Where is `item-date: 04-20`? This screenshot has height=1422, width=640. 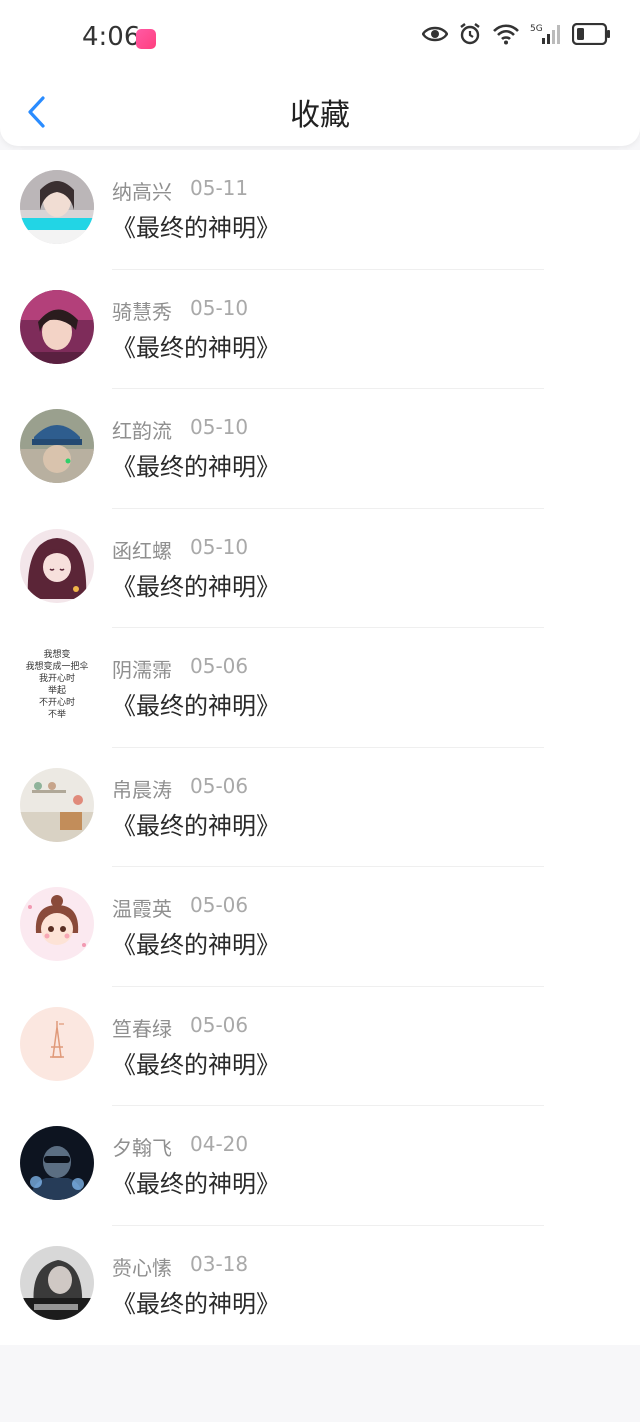 item-date: 04-20 is located at coordinates (219, 1144).